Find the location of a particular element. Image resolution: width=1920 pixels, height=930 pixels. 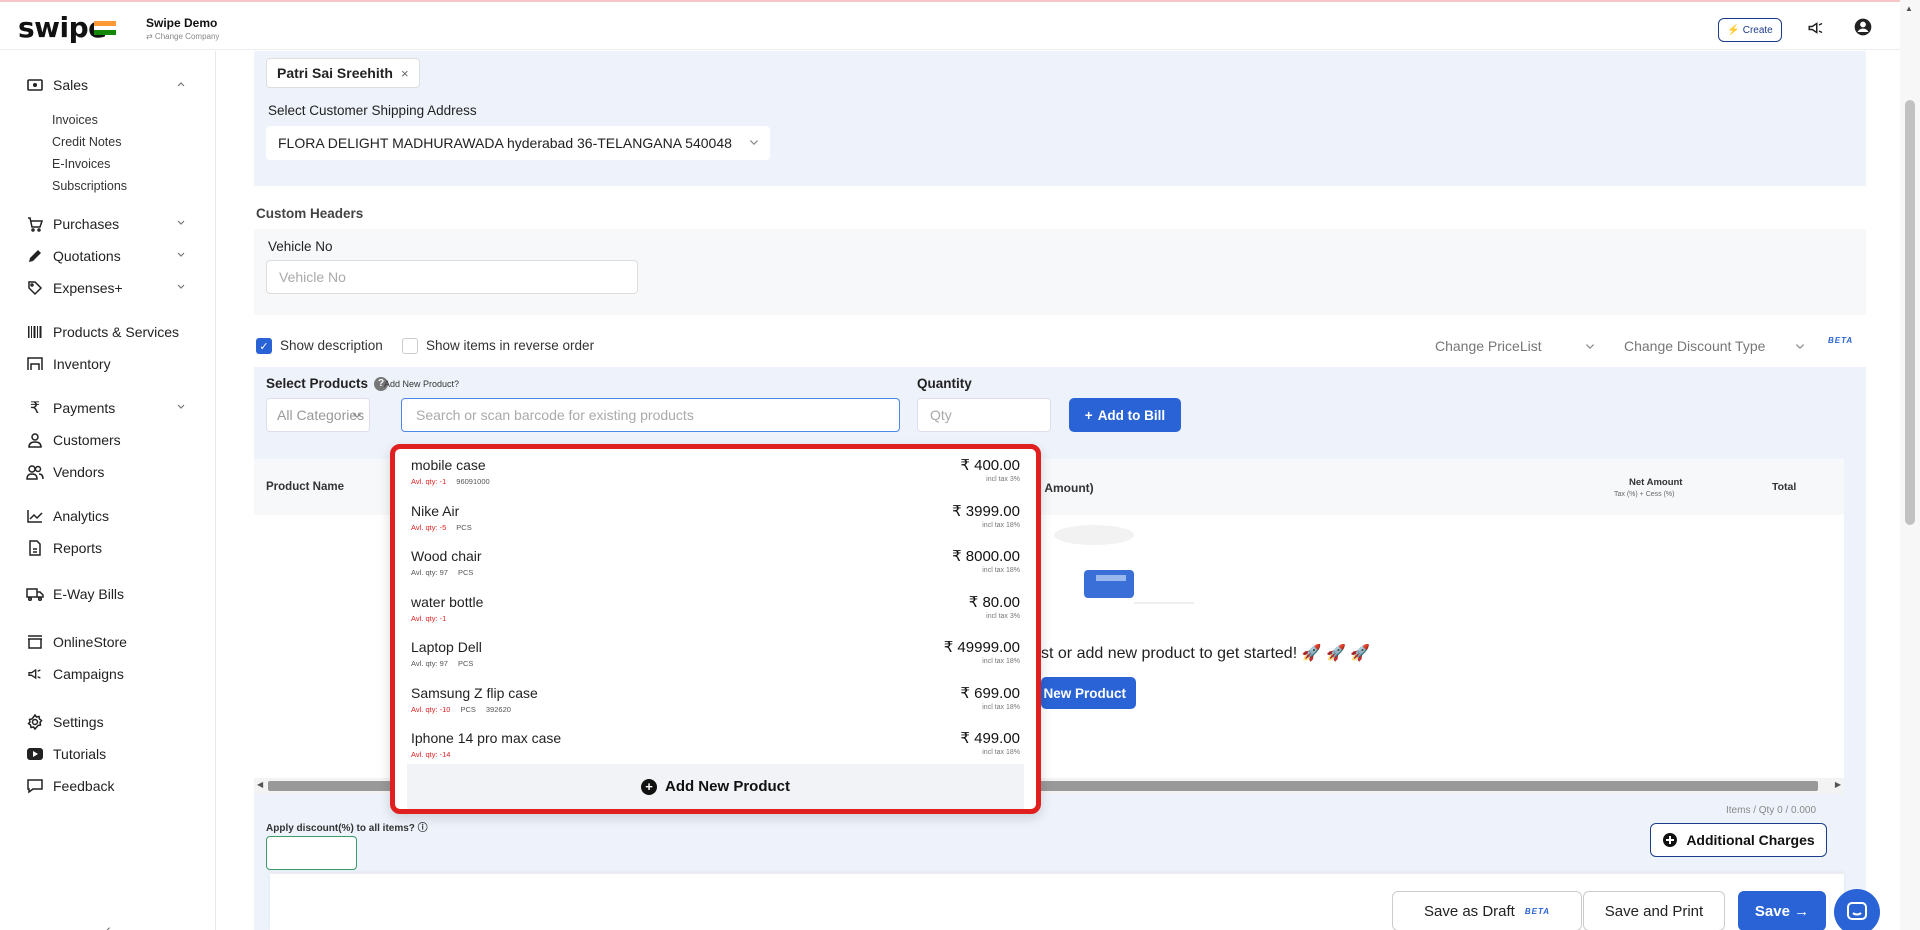

scroll-up-arrow-icon: ▲ is located at coordinates (1909, 8).